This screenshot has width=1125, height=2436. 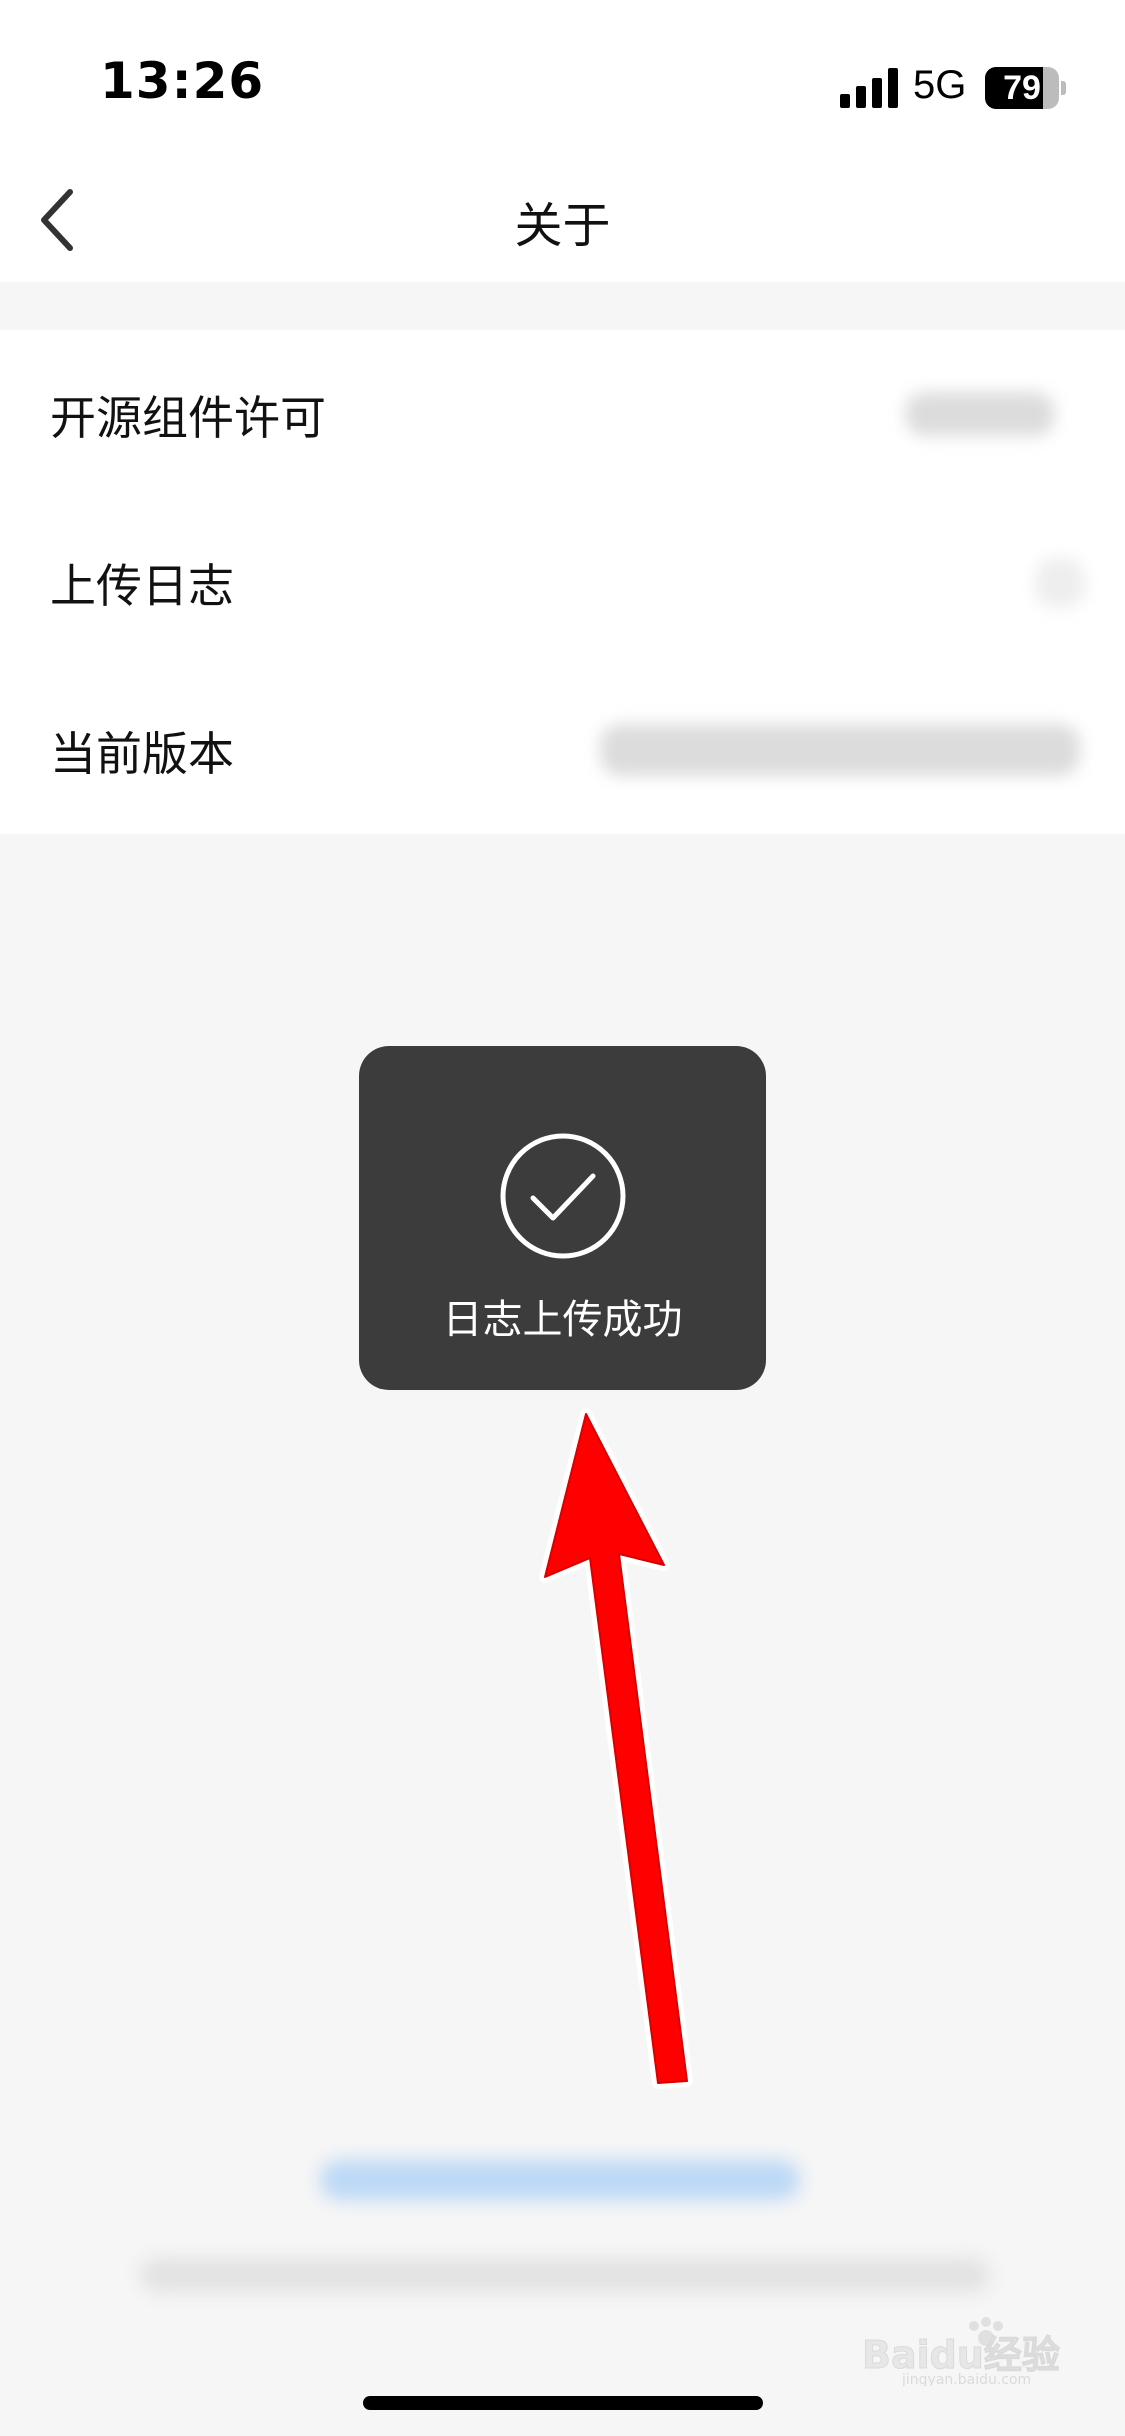 What do you see at coordinates (562, 226) in the screenshot?
I see `page-title: 关于` at bounding box center [562, 226].